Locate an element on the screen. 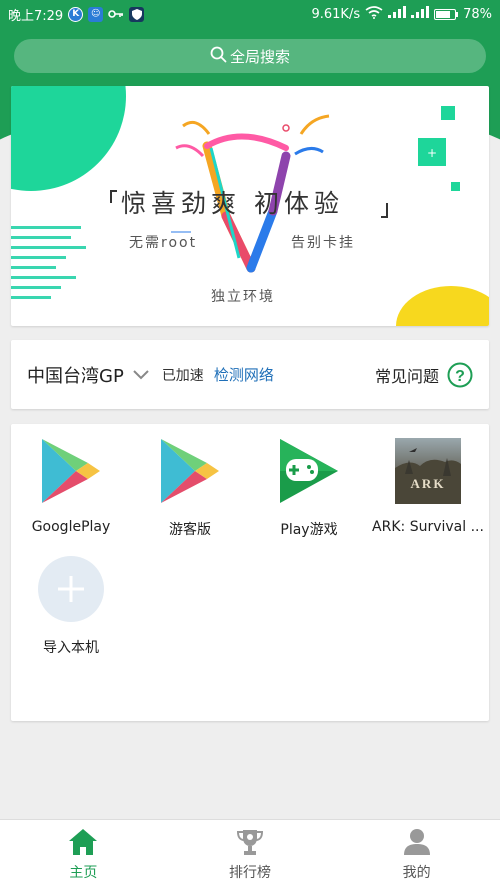  nav-ranking-label: 排行榜 is located at coordinates (250, 873).